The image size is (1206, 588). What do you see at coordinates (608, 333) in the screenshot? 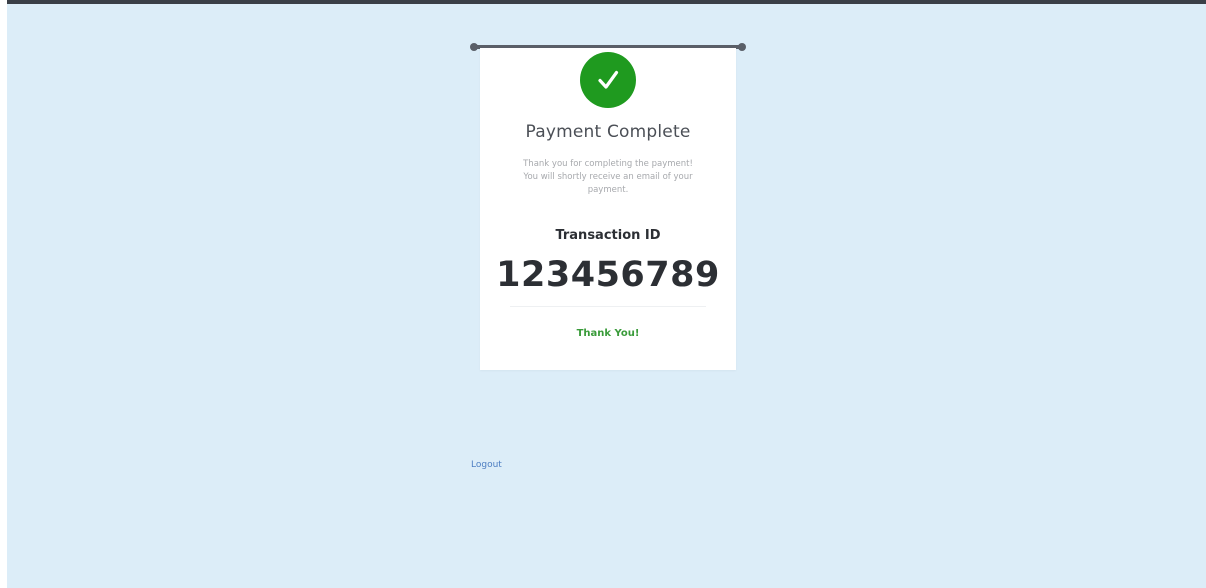
I see `thank-you-text: Thank You!` at bounding box center [608, 333].